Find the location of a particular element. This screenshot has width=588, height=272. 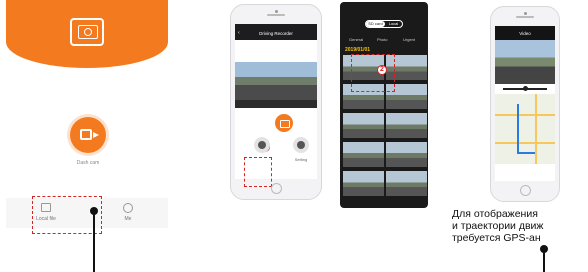

playback-screen: Video is located at coordinates (525, 103).